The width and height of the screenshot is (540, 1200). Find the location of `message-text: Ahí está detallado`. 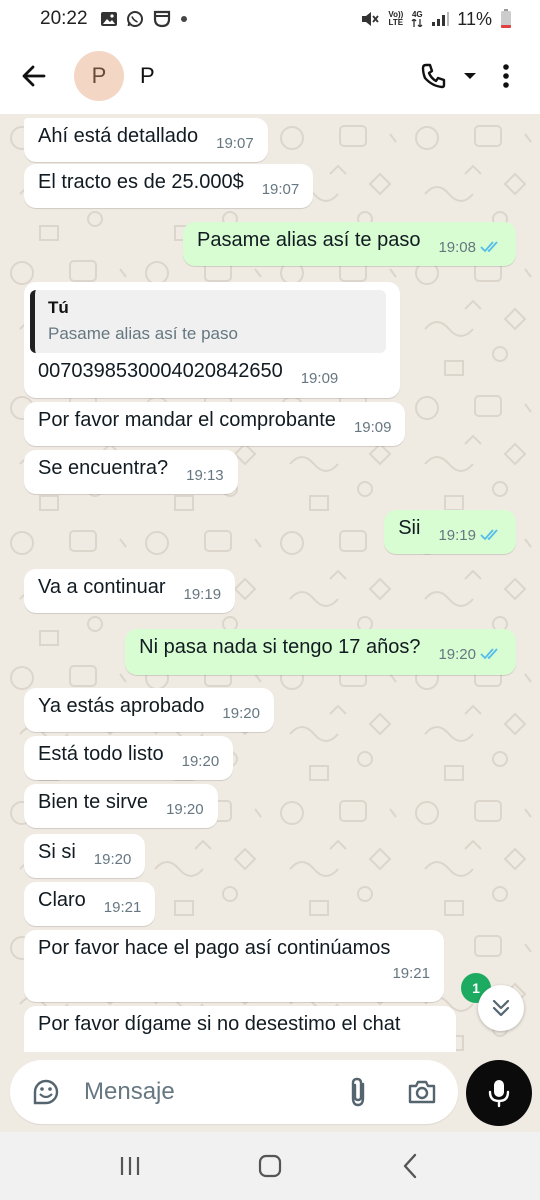

message-text: Ahí está detallado is located at coordinates (118, 136).